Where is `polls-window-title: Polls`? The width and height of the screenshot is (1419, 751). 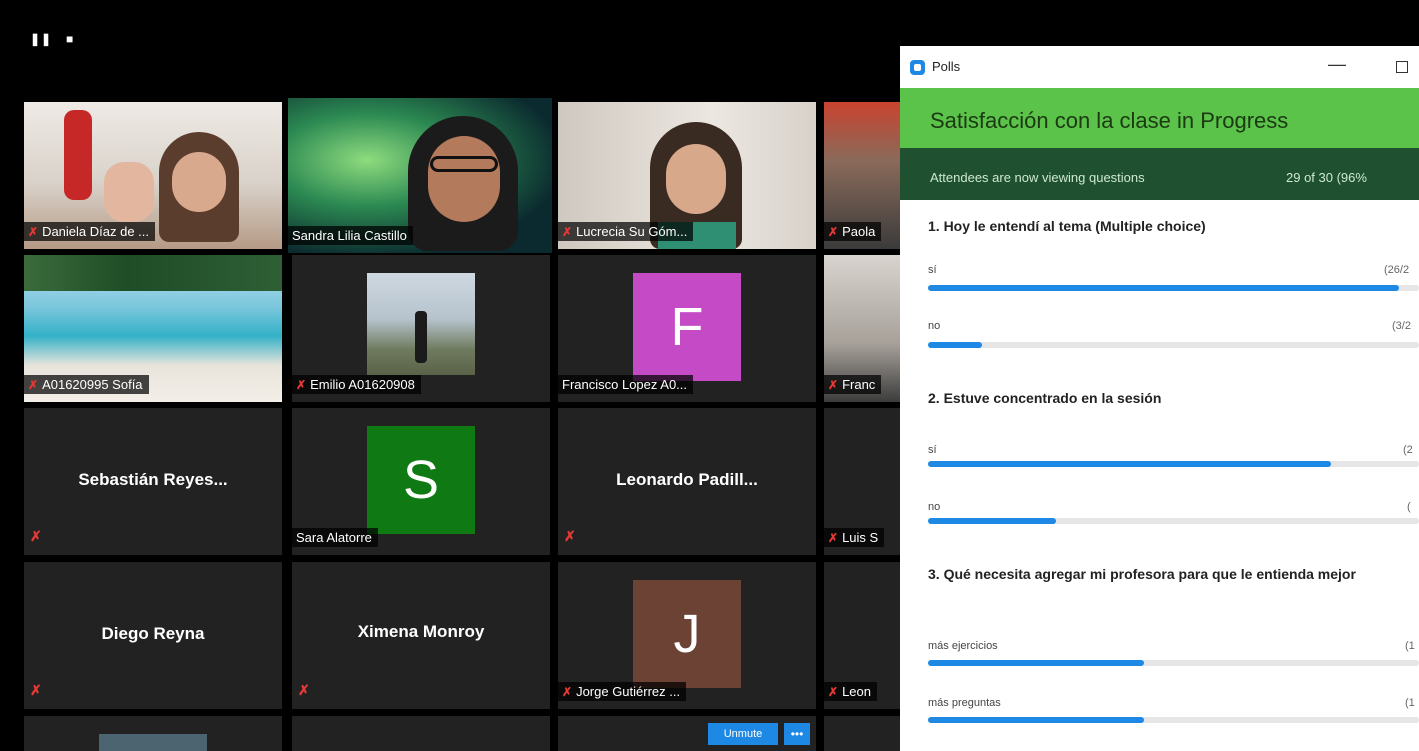 polls-window-title: Polls is located at coordinates (946, 66).